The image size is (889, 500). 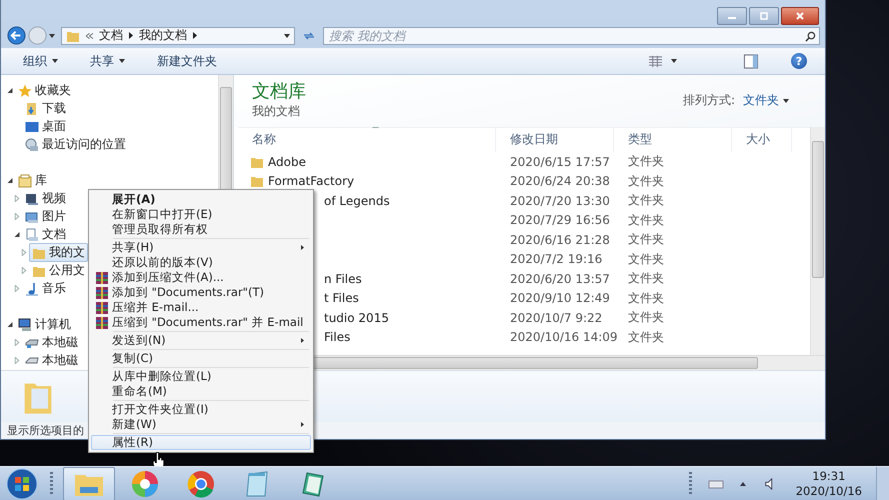 What do you see at coordinates (716, 484) in the screenshot?
I see `network-icon` at bounding box center [716, 484].